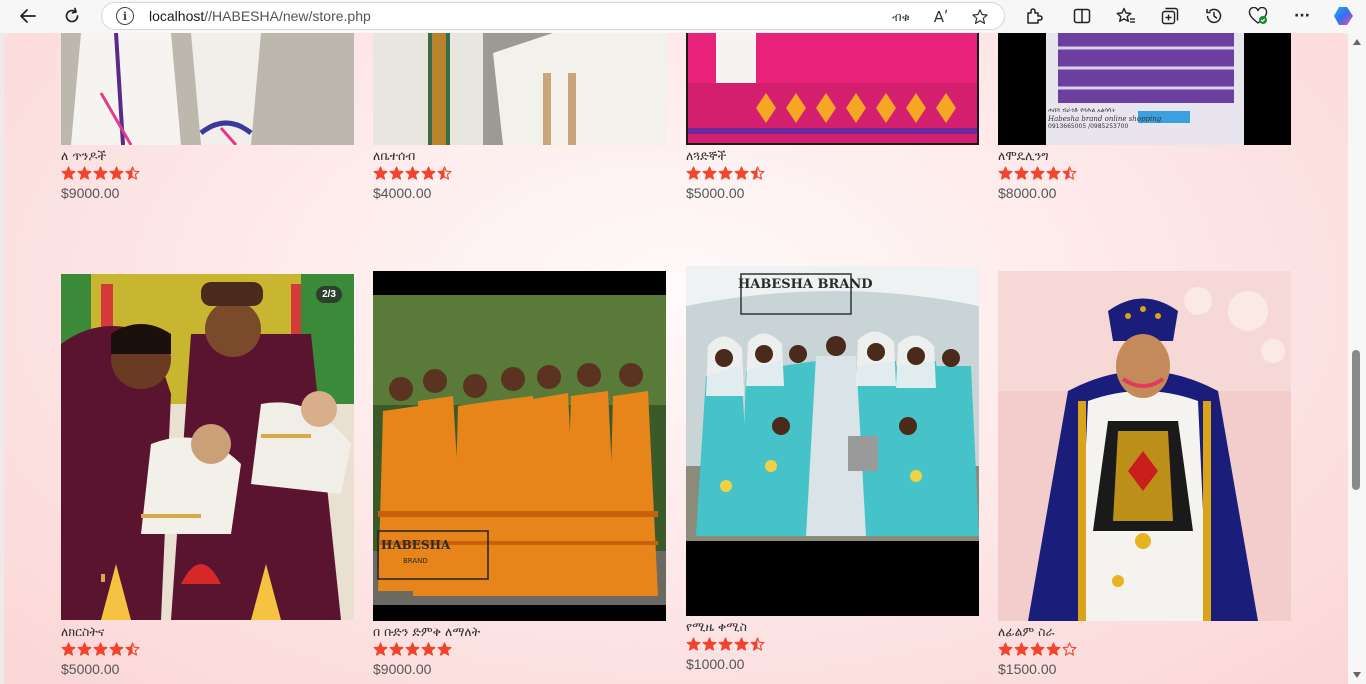 The image size is (1366, 684). What do you see at coordinates (415, 561) in the screenshot?
I see `svg-text: BRAND` at bounding box center [415, 561].